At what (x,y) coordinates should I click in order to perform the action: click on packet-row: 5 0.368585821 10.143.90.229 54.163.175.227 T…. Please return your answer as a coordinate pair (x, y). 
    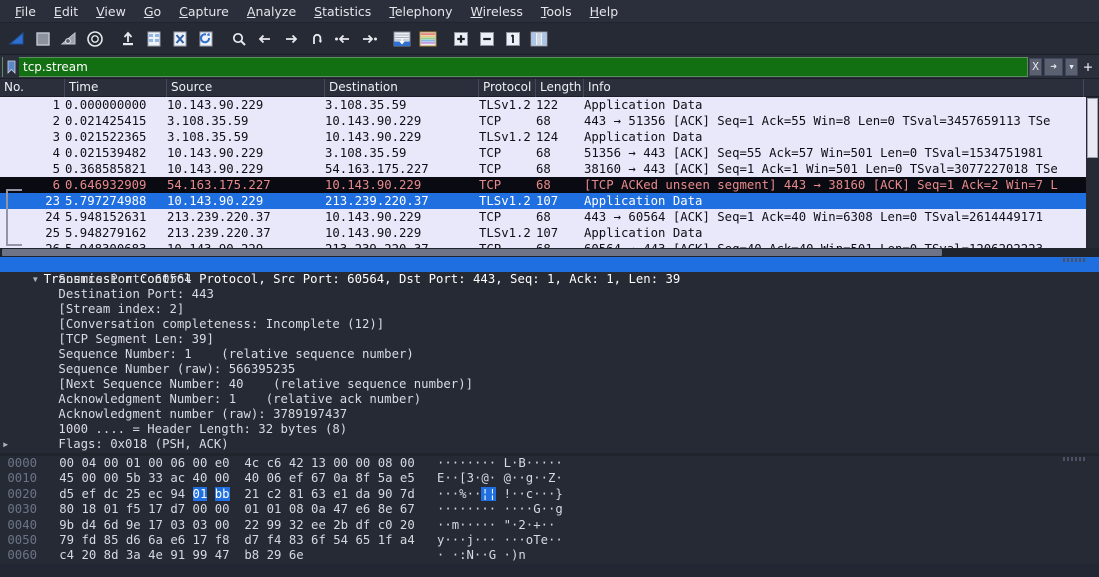
    Looking at the image, I should click on (549, 169).